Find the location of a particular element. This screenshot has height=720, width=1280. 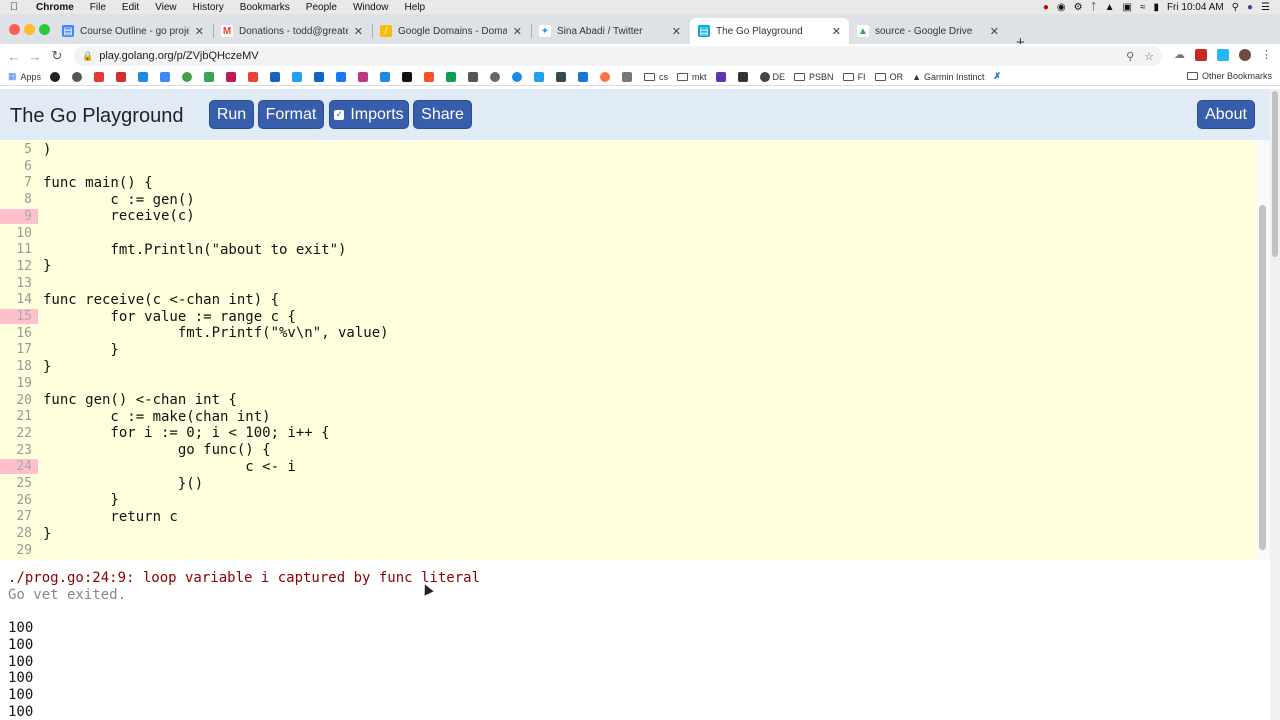

editor-scrollbar is located at coordinates (1263, 350).